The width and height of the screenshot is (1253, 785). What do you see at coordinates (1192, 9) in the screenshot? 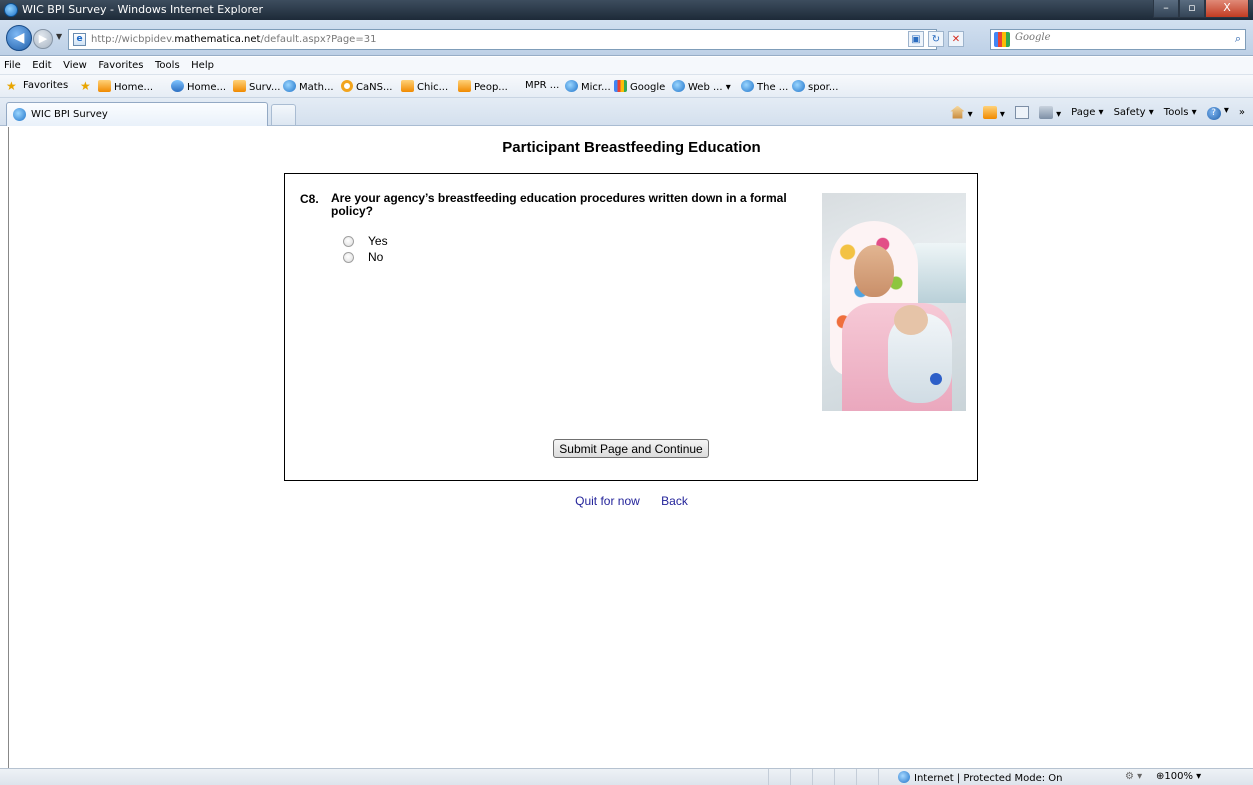
I see `maximize-button: ▫` at bounding box center [1192, 9].